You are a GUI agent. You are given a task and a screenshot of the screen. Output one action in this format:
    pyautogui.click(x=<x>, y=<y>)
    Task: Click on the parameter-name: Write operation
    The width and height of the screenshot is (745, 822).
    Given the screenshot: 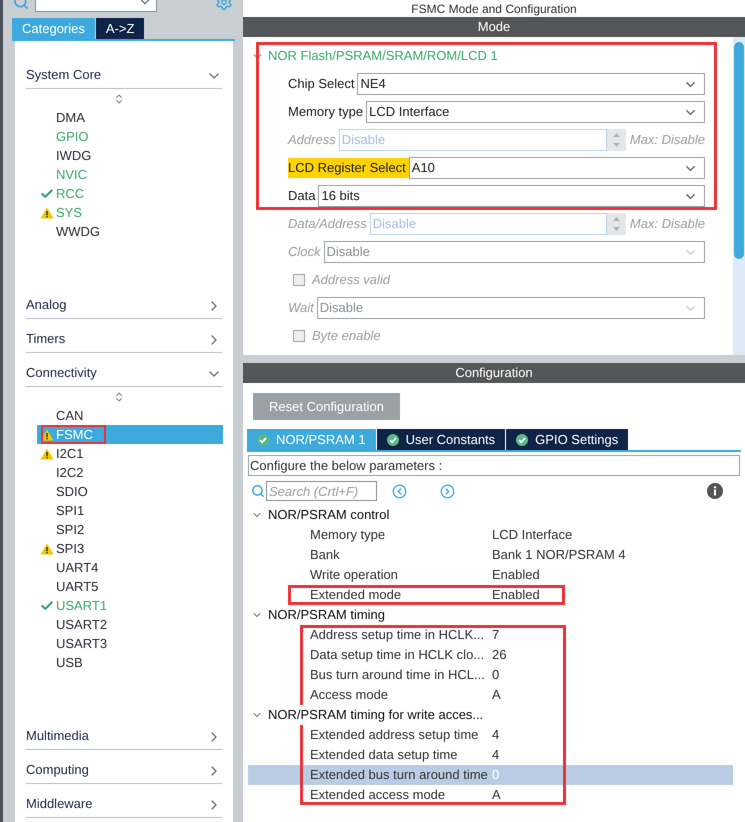 What is the action you would take?
    pyautogui.click(x=354, y=575)
    